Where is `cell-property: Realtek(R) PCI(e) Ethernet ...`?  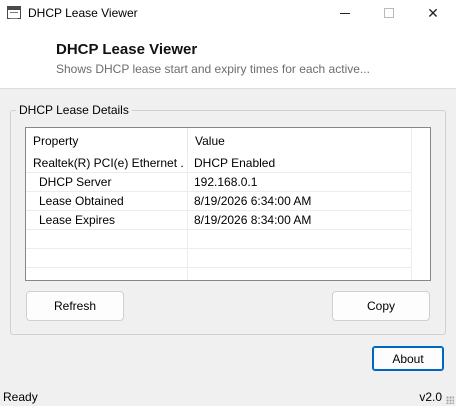 cell-property: Realtek(R) PCI(e) Ethernet ... is located at coordinates (108, 163).